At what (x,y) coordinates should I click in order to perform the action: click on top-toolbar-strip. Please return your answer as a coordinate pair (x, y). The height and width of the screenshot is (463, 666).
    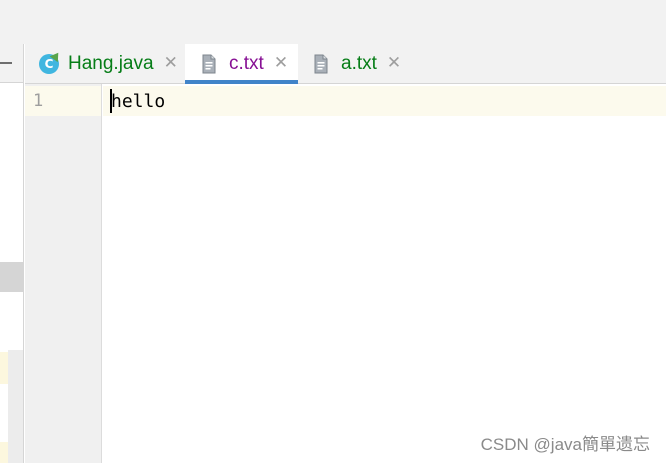
    Looking at the image, I should click on (333, 22).